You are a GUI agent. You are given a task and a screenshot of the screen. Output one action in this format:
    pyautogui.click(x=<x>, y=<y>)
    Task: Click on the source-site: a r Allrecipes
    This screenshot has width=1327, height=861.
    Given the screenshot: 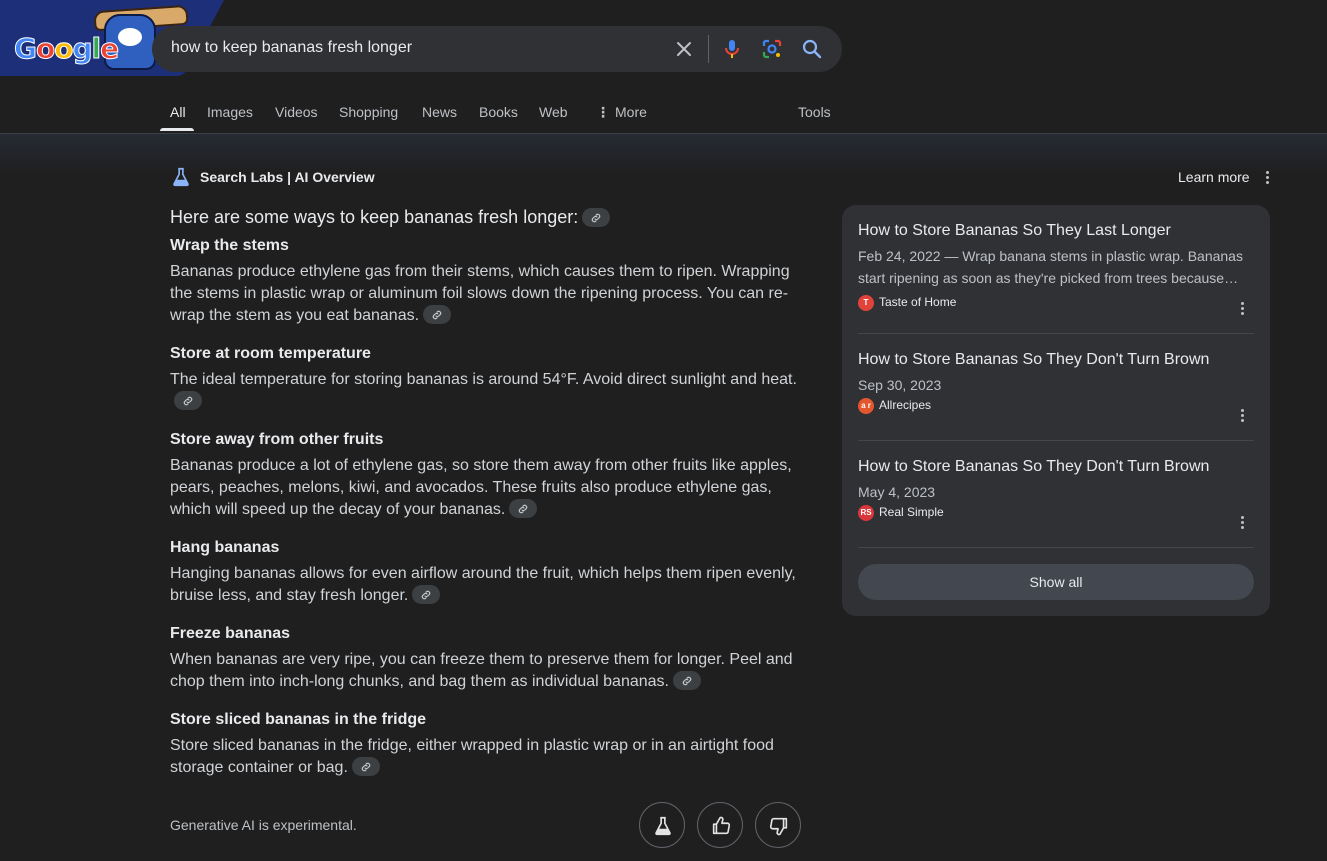 What is the action you would take?
    pyautogui.click(x=1056, y=406)
    